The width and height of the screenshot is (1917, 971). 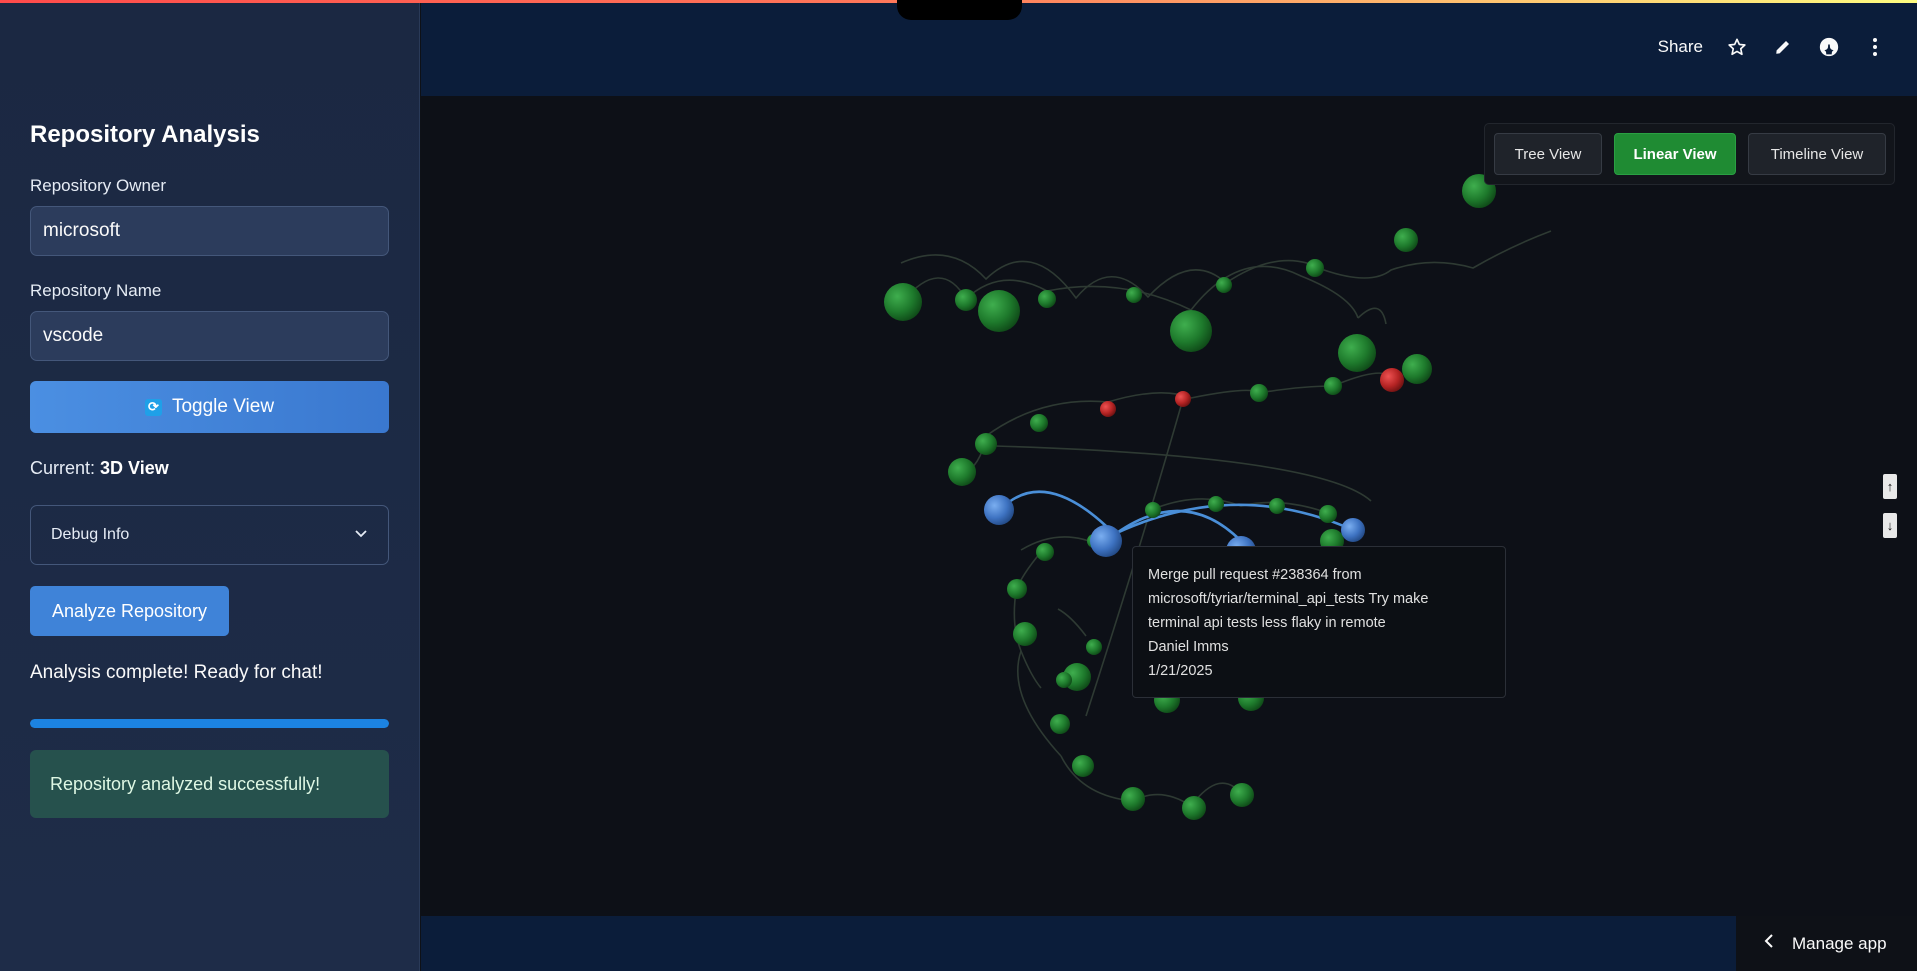 I want to click on more-vertical-icon, so click(x=1875, y=47).